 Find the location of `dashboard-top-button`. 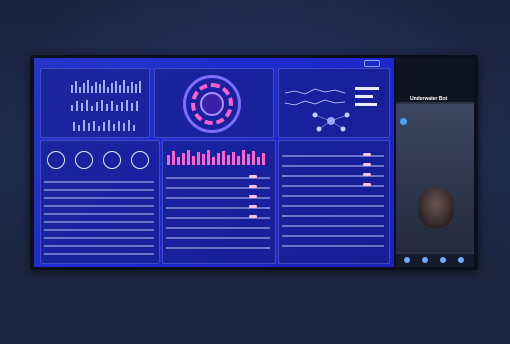

dashboard-top-button is located at coordinates (372, 63).